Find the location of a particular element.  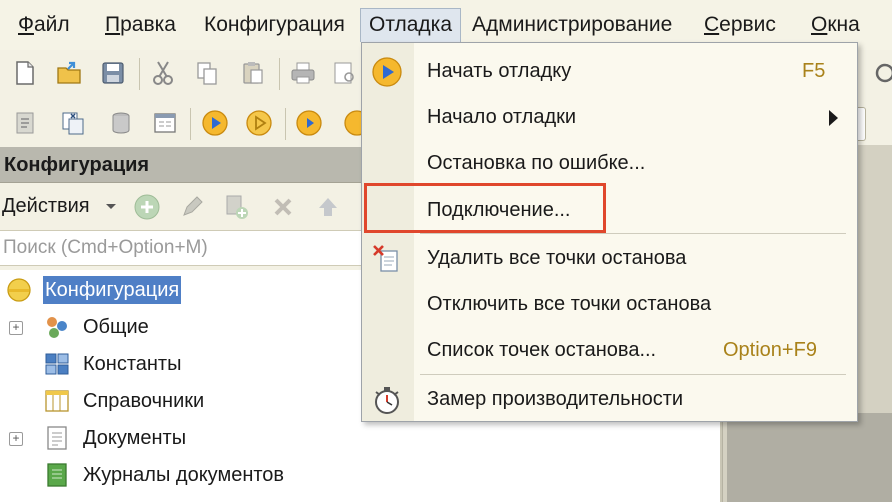

menu-item-disable-all-breakpoints: Отключить все точки останова is located at coordinates (609, 304).